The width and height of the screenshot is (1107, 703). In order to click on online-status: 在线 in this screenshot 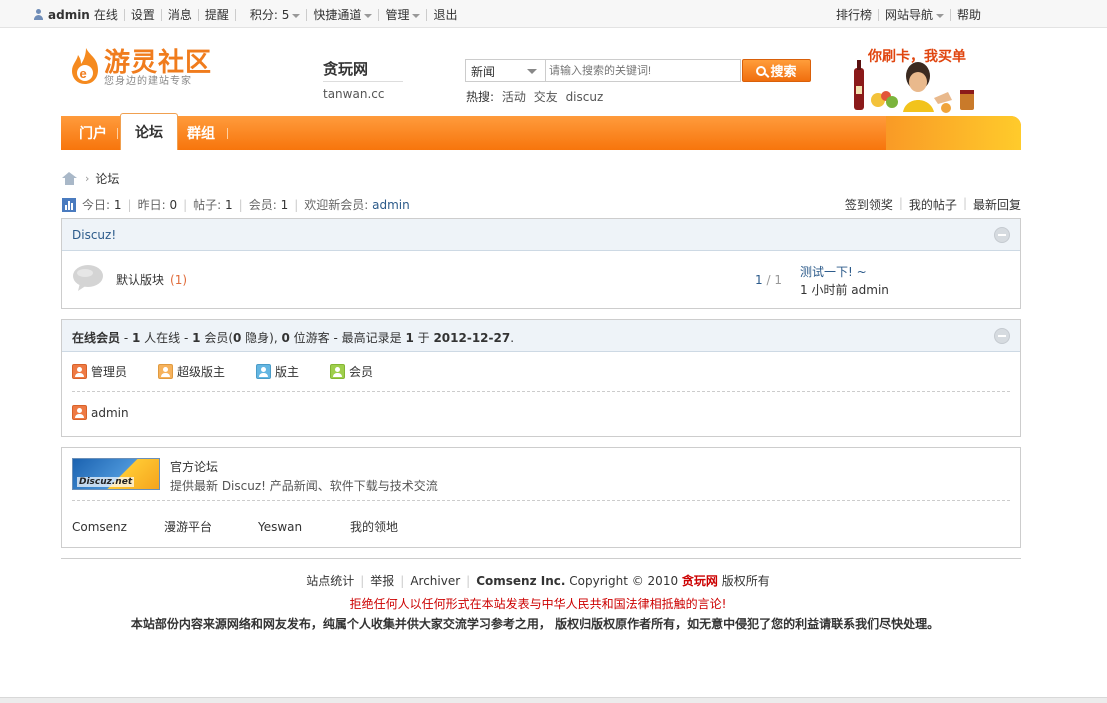, I will do `click(105, 15)`.